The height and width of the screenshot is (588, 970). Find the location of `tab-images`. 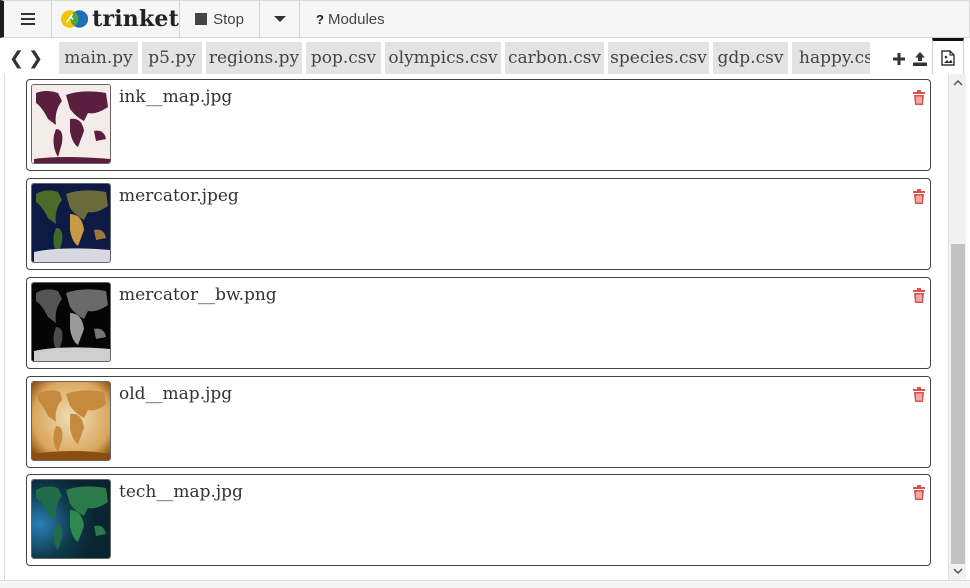

tab-images is located at coordinates (948, 56).